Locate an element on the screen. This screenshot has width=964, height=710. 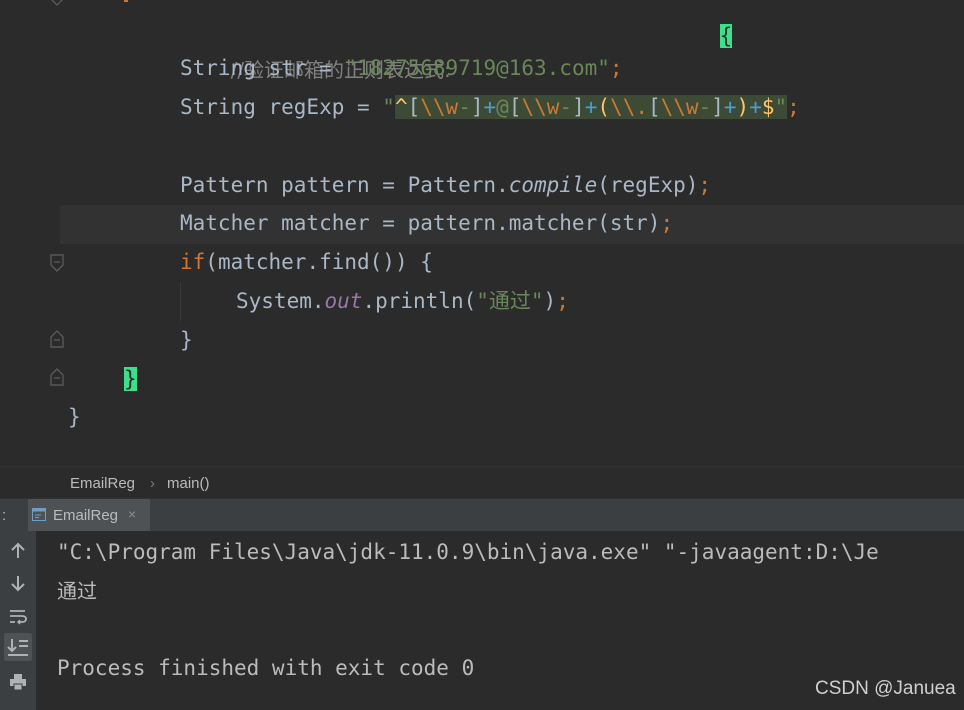
run-toolbar is located at coordinates (18, 620).